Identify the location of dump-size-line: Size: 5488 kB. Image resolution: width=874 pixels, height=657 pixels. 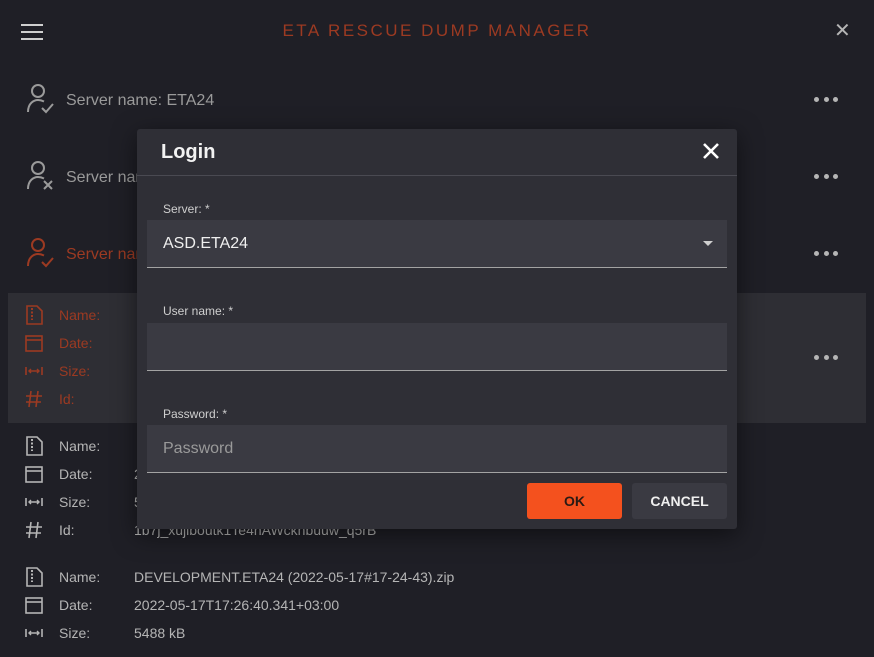
(437, 633).